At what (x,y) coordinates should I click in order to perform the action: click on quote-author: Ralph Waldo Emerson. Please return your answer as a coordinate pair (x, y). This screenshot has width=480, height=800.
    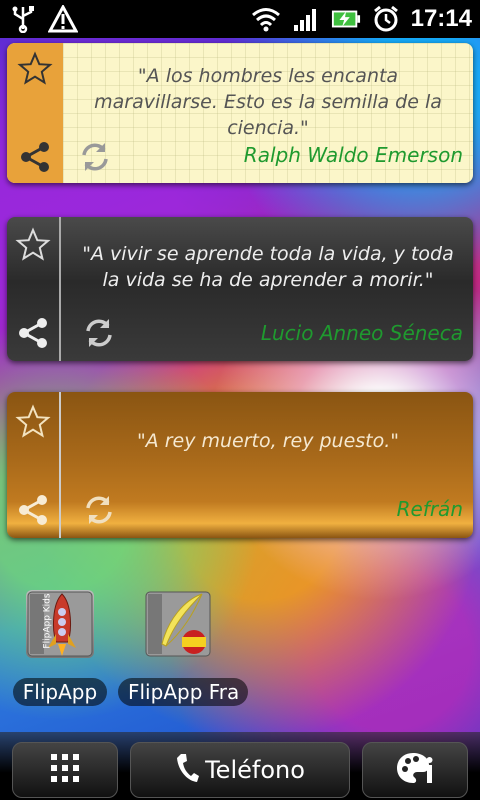
    Looking at the image, I should click on (353, 155).